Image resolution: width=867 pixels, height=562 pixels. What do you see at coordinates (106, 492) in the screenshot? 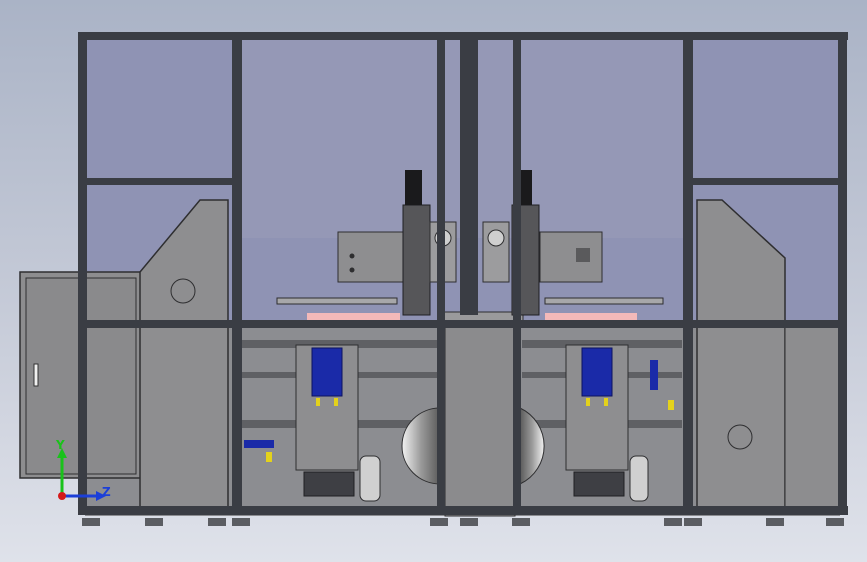
I see `z-axis-label: Z` at bounding box center [106, 492].